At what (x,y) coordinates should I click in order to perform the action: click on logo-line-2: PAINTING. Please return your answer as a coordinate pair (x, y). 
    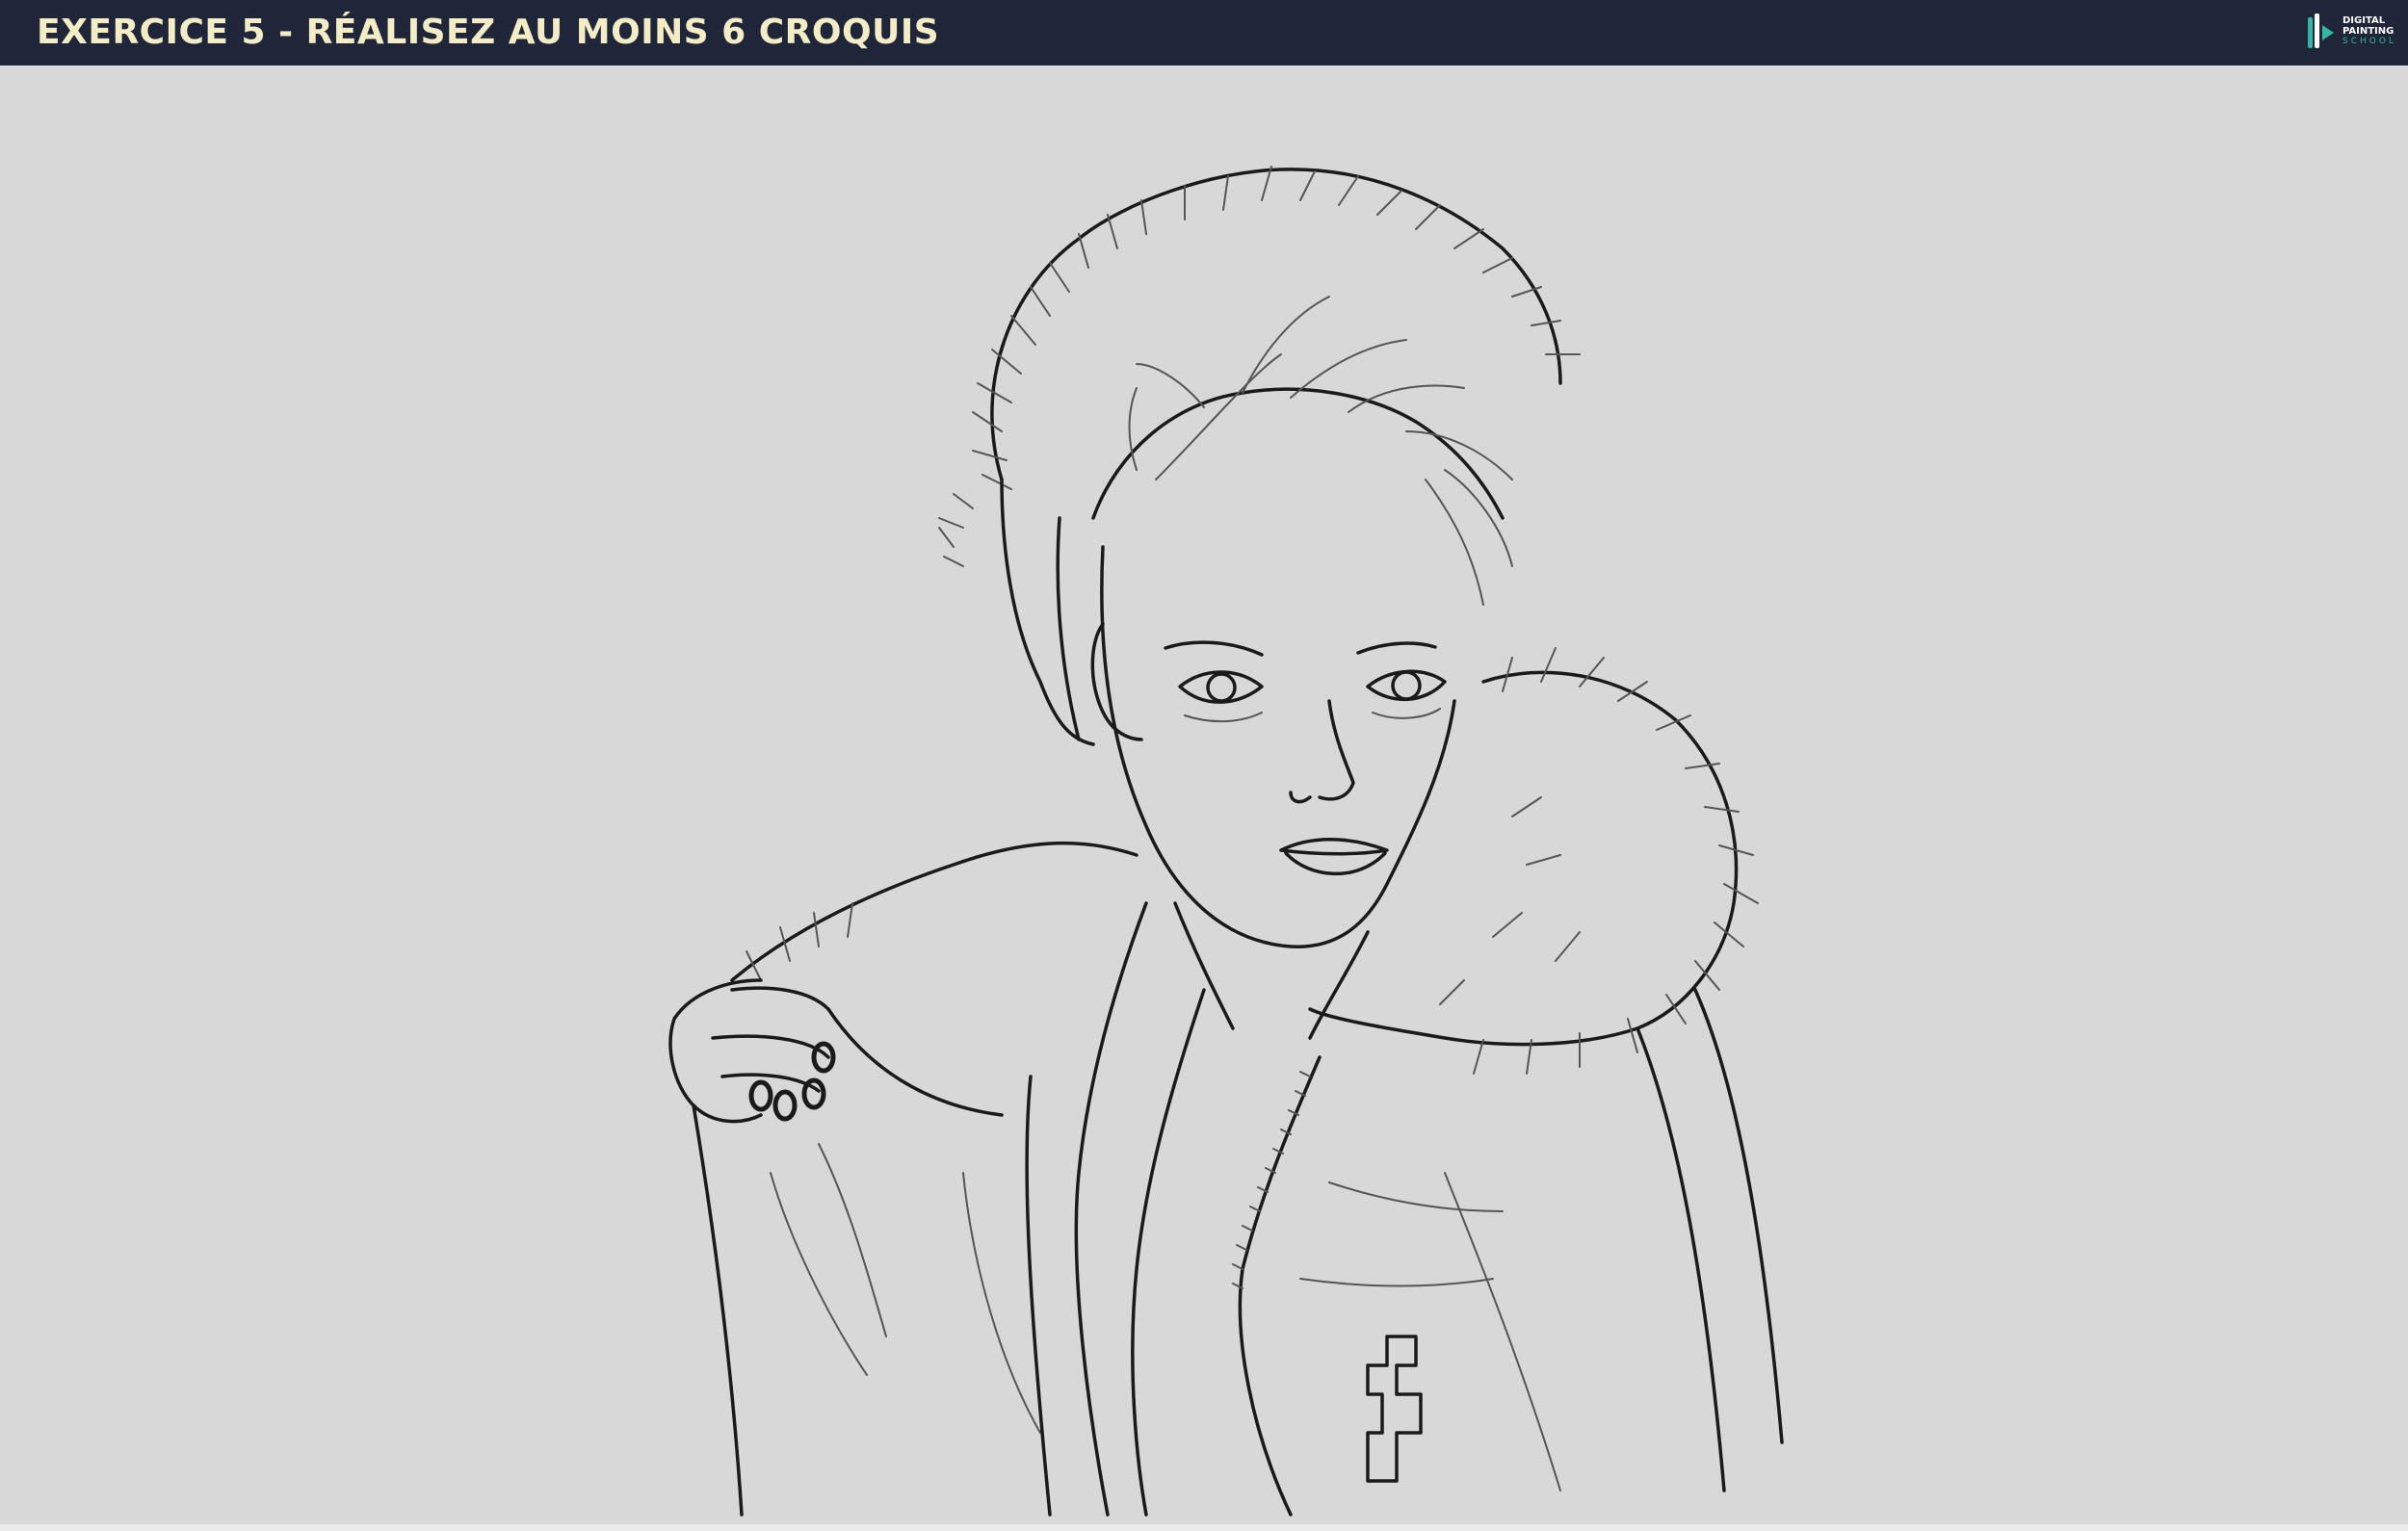
    Looking at the image, I should click on (2369, 31).